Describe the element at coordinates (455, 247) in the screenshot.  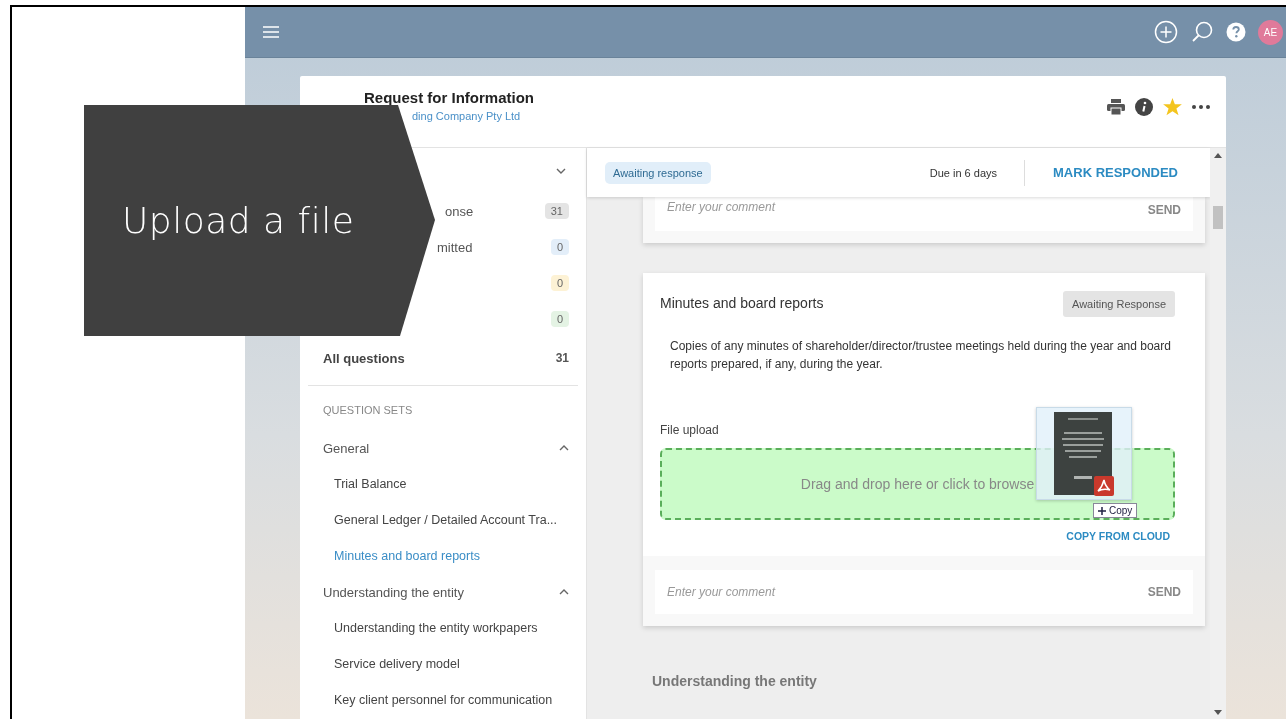
I see `status-filter-label: mitted` at that location.